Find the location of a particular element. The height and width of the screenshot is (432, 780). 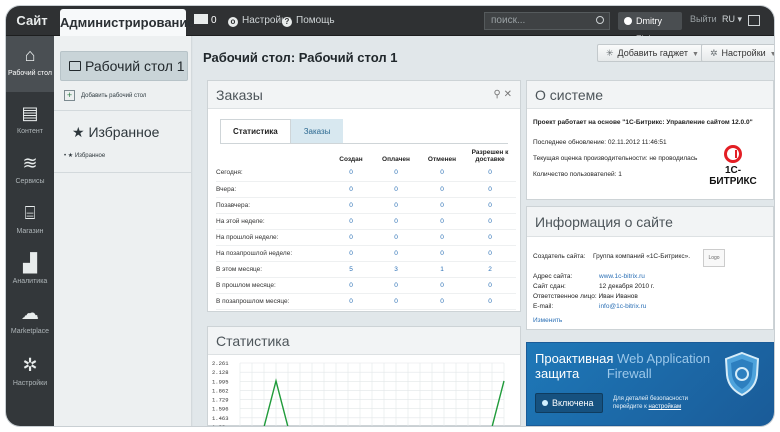

add-desktop-label: Добавить рабочий стол is located at coordinates (114, 96).